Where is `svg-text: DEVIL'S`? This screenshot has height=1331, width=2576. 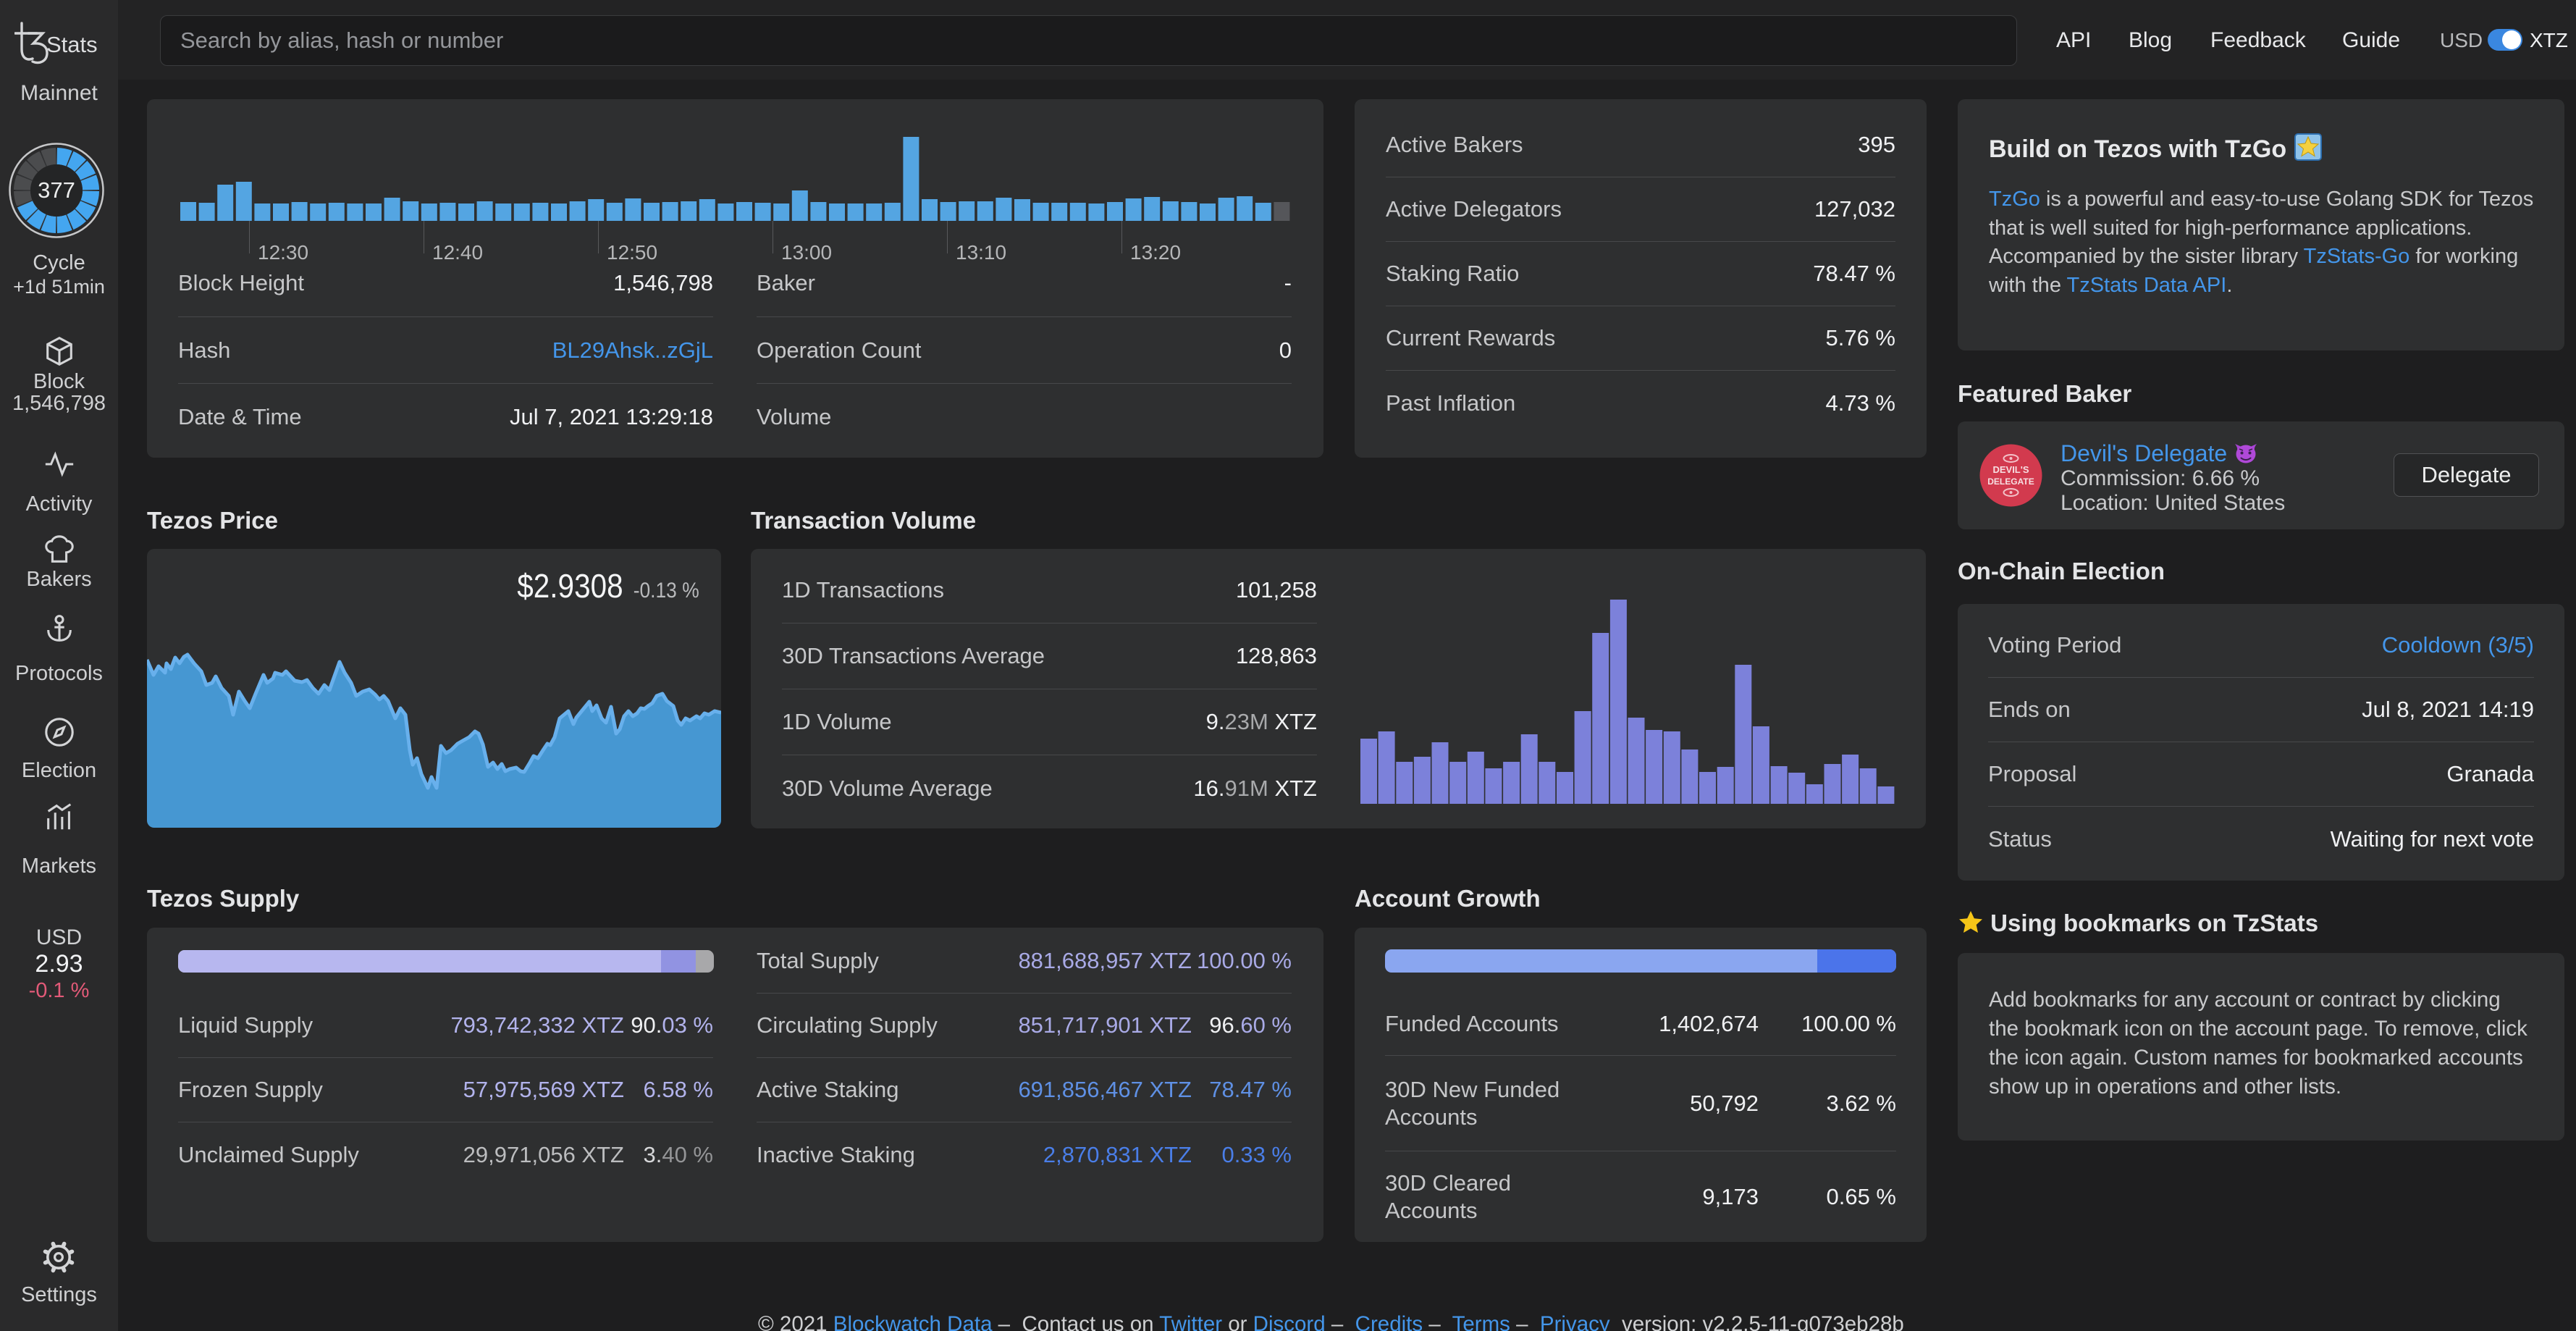
svg-text: DEVIL'S is located at coordinates (2010, 469).